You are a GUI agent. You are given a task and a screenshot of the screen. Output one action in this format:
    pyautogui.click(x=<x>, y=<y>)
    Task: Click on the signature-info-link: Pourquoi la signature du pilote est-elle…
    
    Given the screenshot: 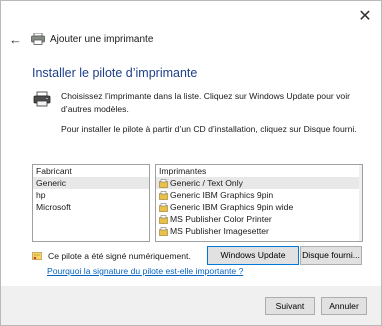 What is the action you would take?
    pyautogui.click(x=145, y=271)
    